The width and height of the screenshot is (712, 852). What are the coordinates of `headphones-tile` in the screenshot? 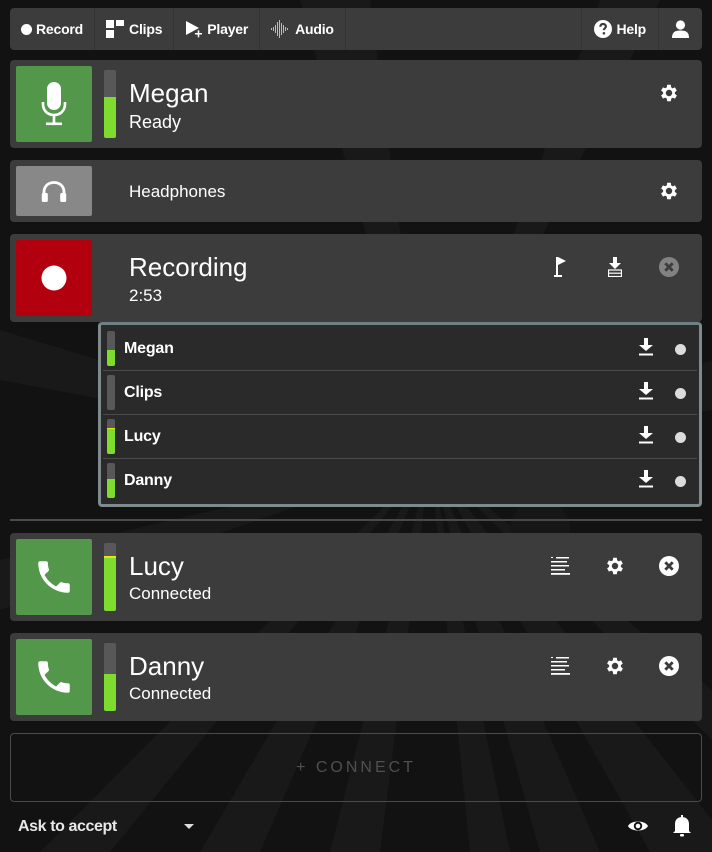 It's located at (54, 191).